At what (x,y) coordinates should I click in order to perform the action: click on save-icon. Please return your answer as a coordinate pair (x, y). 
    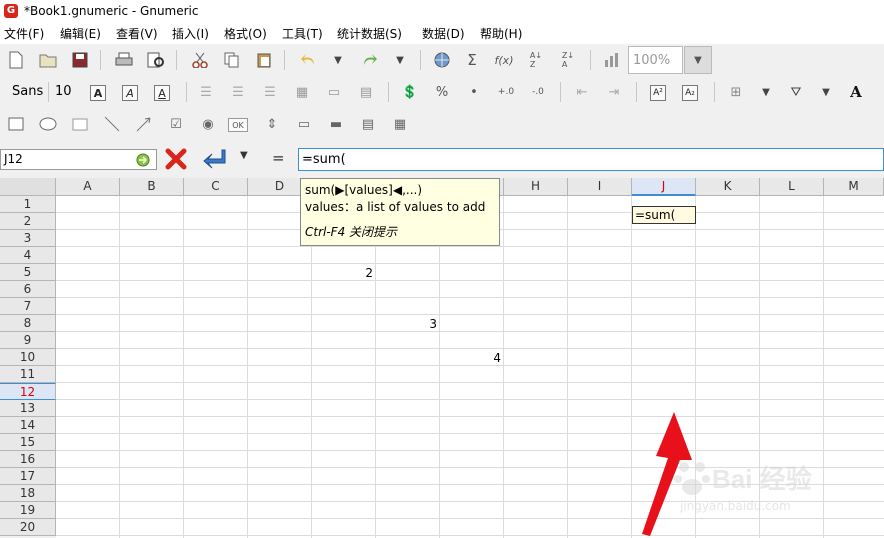
    Looking at the image, I should click on (80, 60).